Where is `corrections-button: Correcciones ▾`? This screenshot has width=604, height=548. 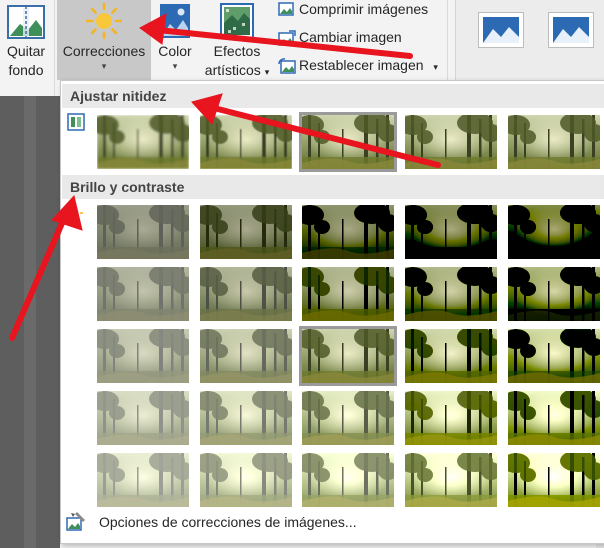
corrections-button: Correcciones ▾ is located at coordinates (104, 40).